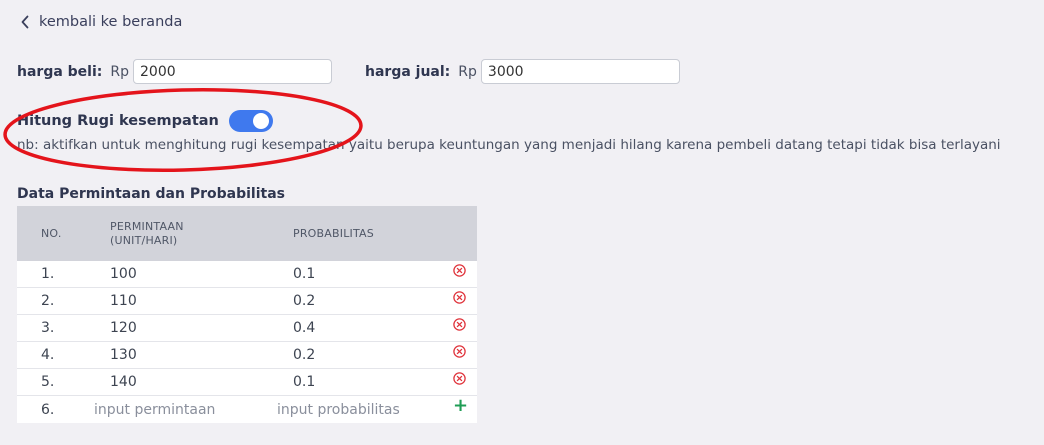  What do you see at coordinates (460, 406) in the screenshot?
I see `add-row-icon: +` at bounding box center [460, 406].